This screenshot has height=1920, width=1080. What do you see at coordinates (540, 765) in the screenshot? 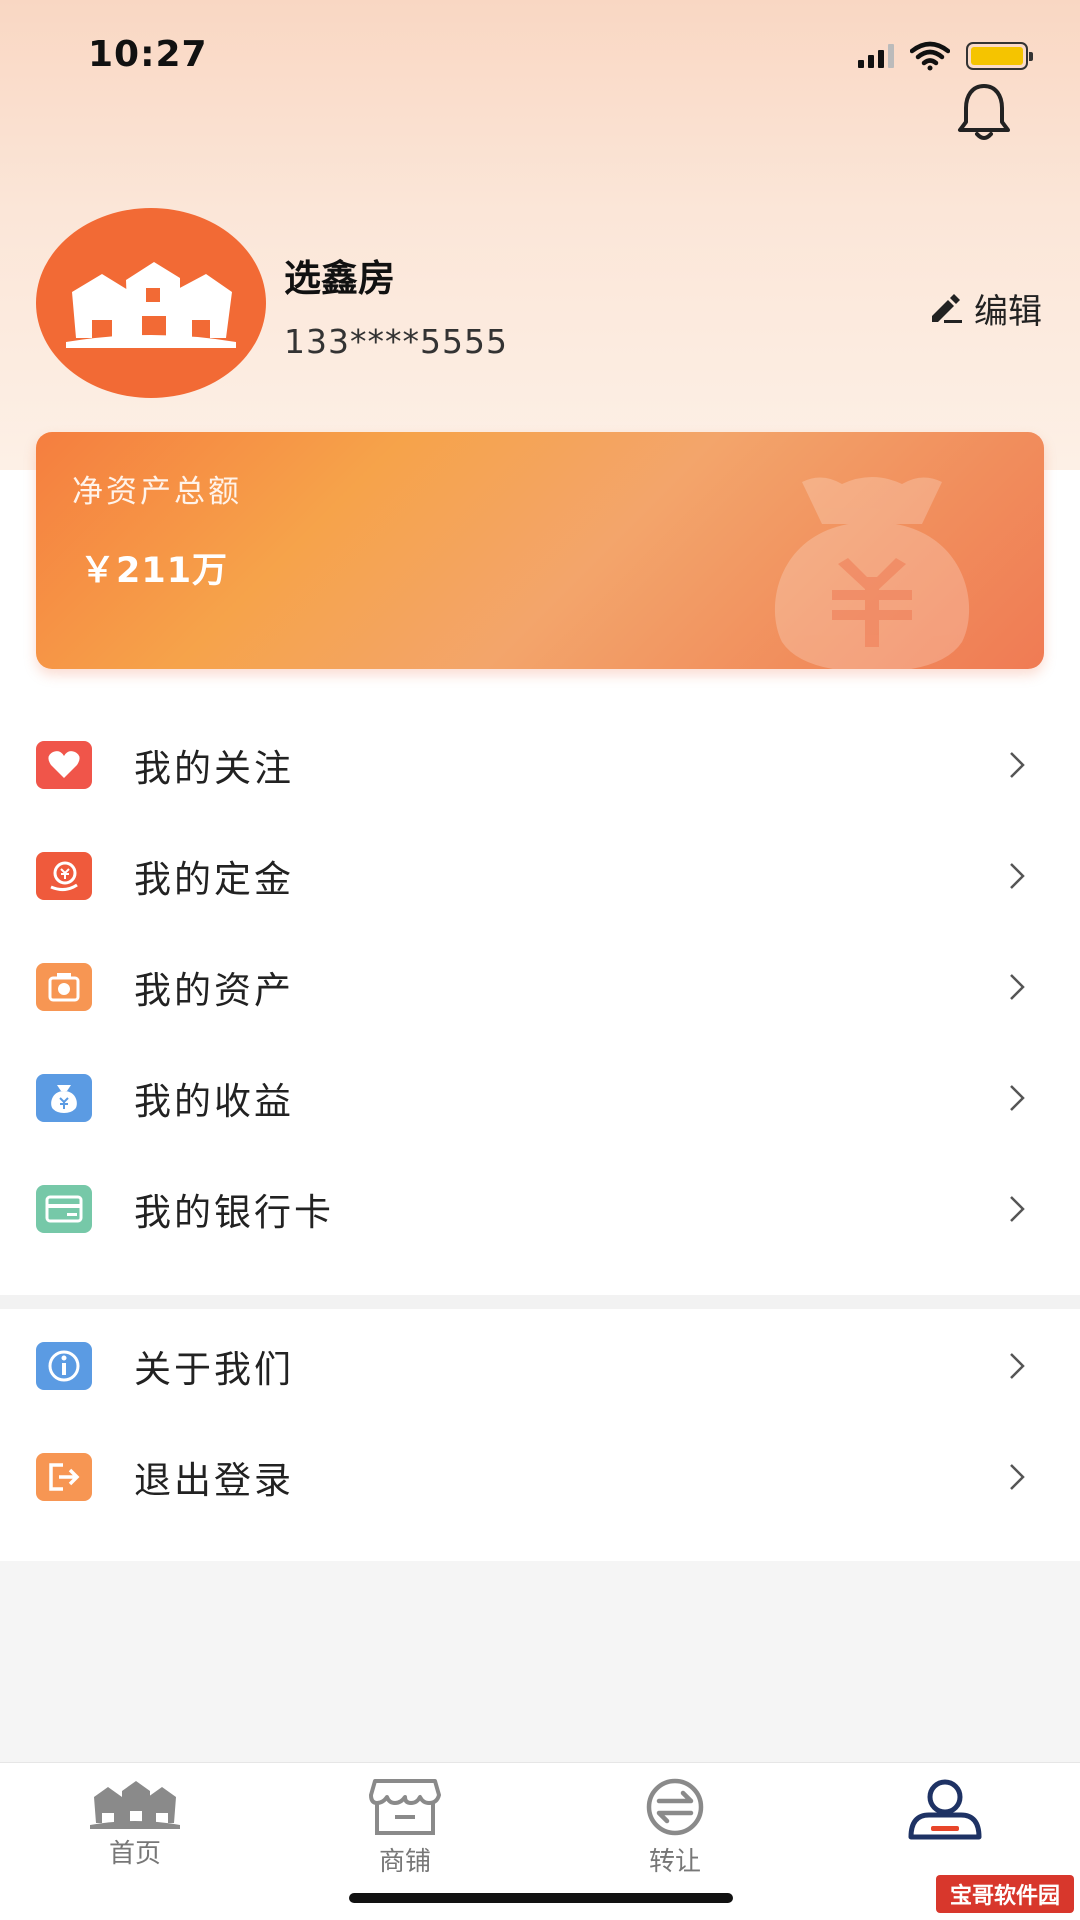
I see `menu-item-follow: 我的关注` at bounding box center [540, 765].